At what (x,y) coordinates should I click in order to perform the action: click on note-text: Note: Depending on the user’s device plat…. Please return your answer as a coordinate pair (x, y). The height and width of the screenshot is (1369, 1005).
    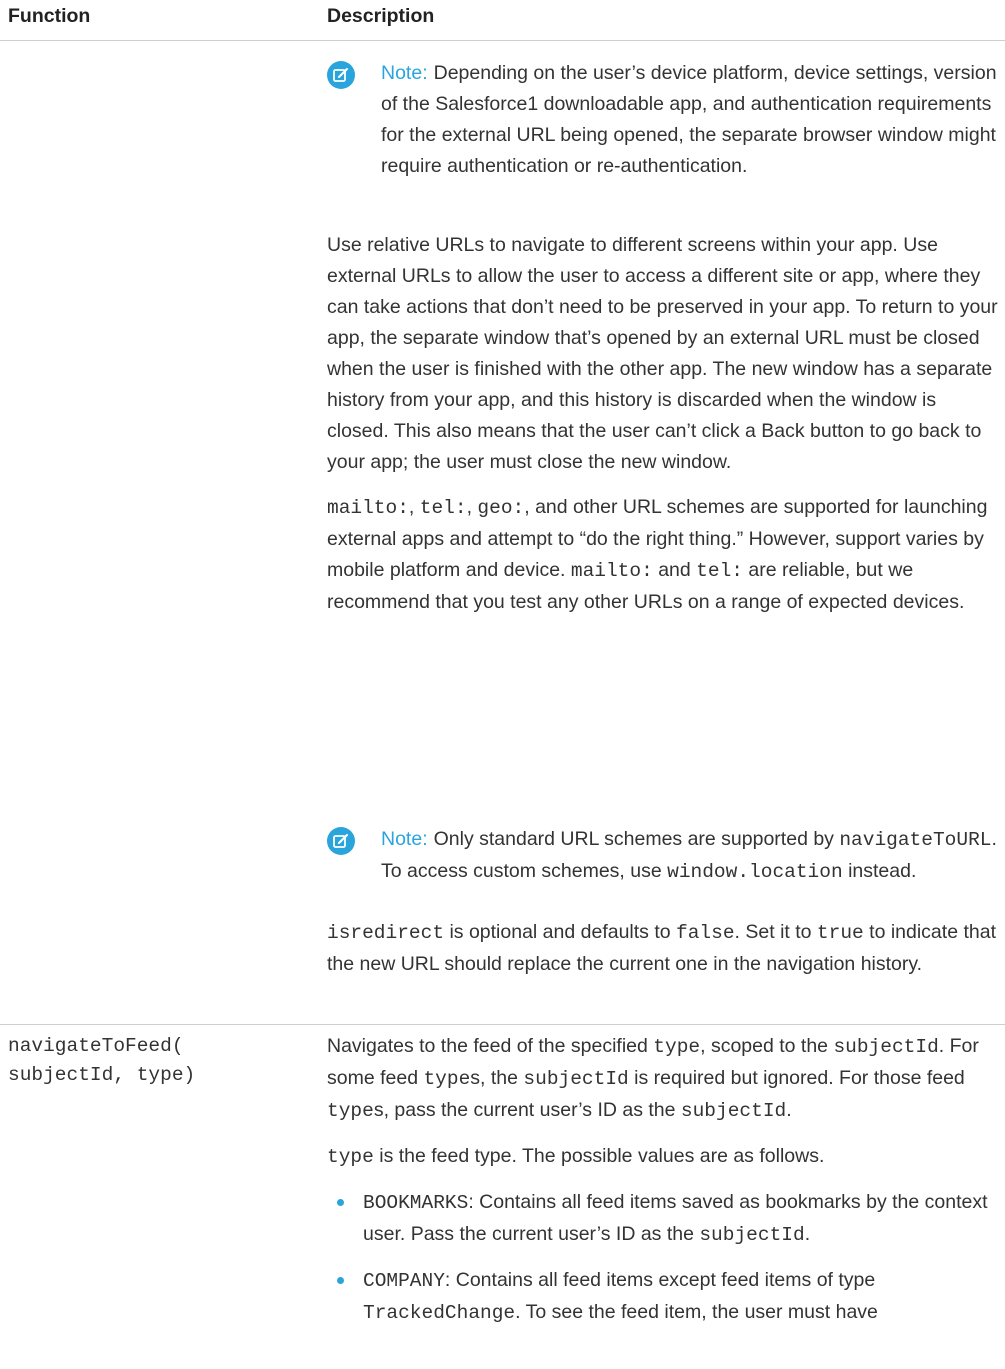
    Looking at the image, I should click on (690, 120).